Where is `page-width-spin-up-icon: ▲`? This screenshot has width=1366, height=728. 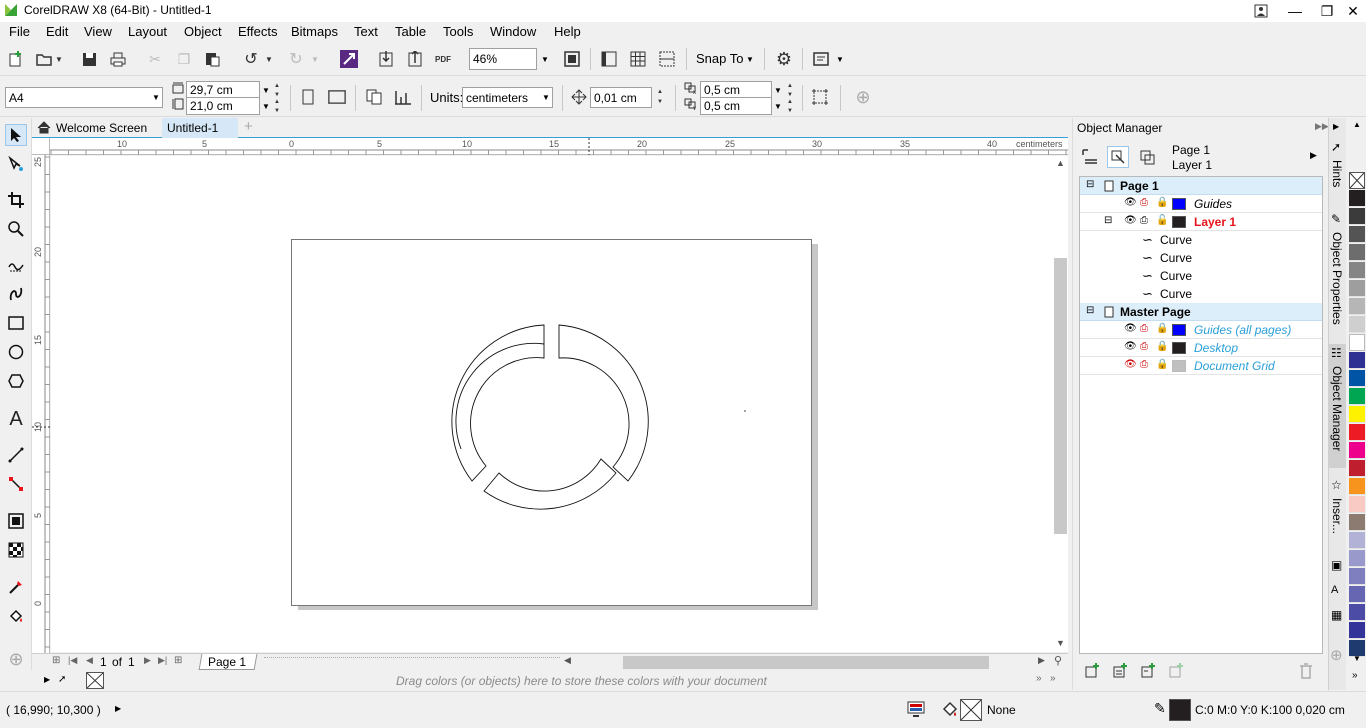 page-width-spin-up-icon: ▲ is located at coordinates (277, 85).